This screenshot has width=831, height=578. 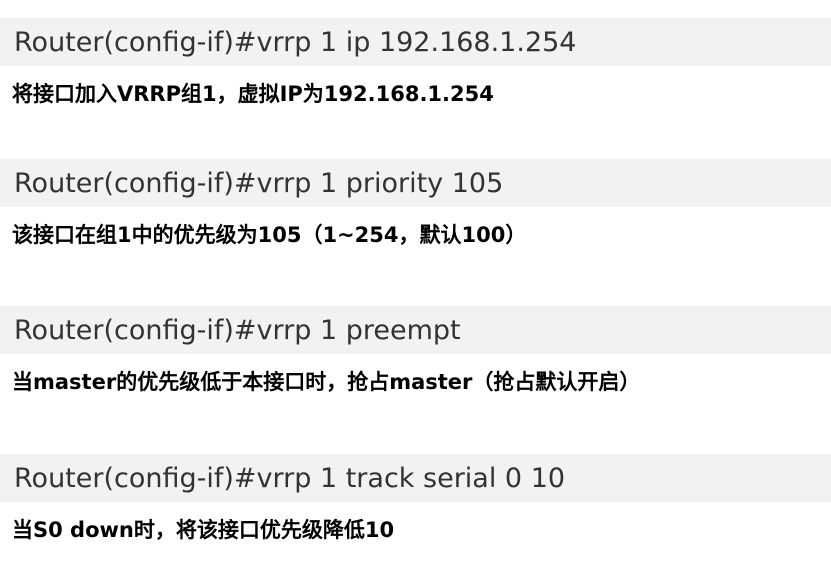 What do you see at coordinates (326, 382) in the screenshot?
I see `command-description: 当master的优先级低于本接口时，抢占master（抢占默认开启）` at bounding box center [326, 382].